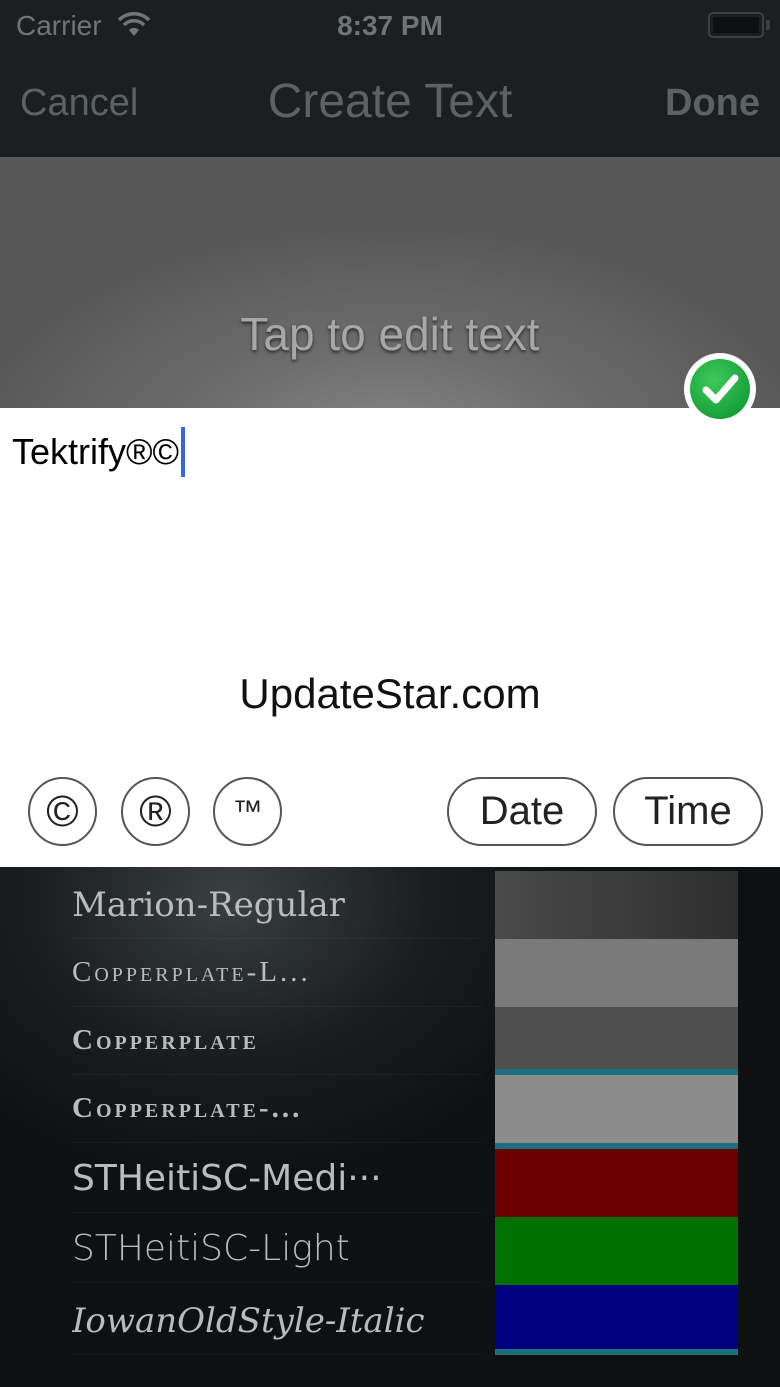 The height and width of the screenshot is (1387, 780). I want to click on edit-line: Tektrify®©, so click(99, 452).